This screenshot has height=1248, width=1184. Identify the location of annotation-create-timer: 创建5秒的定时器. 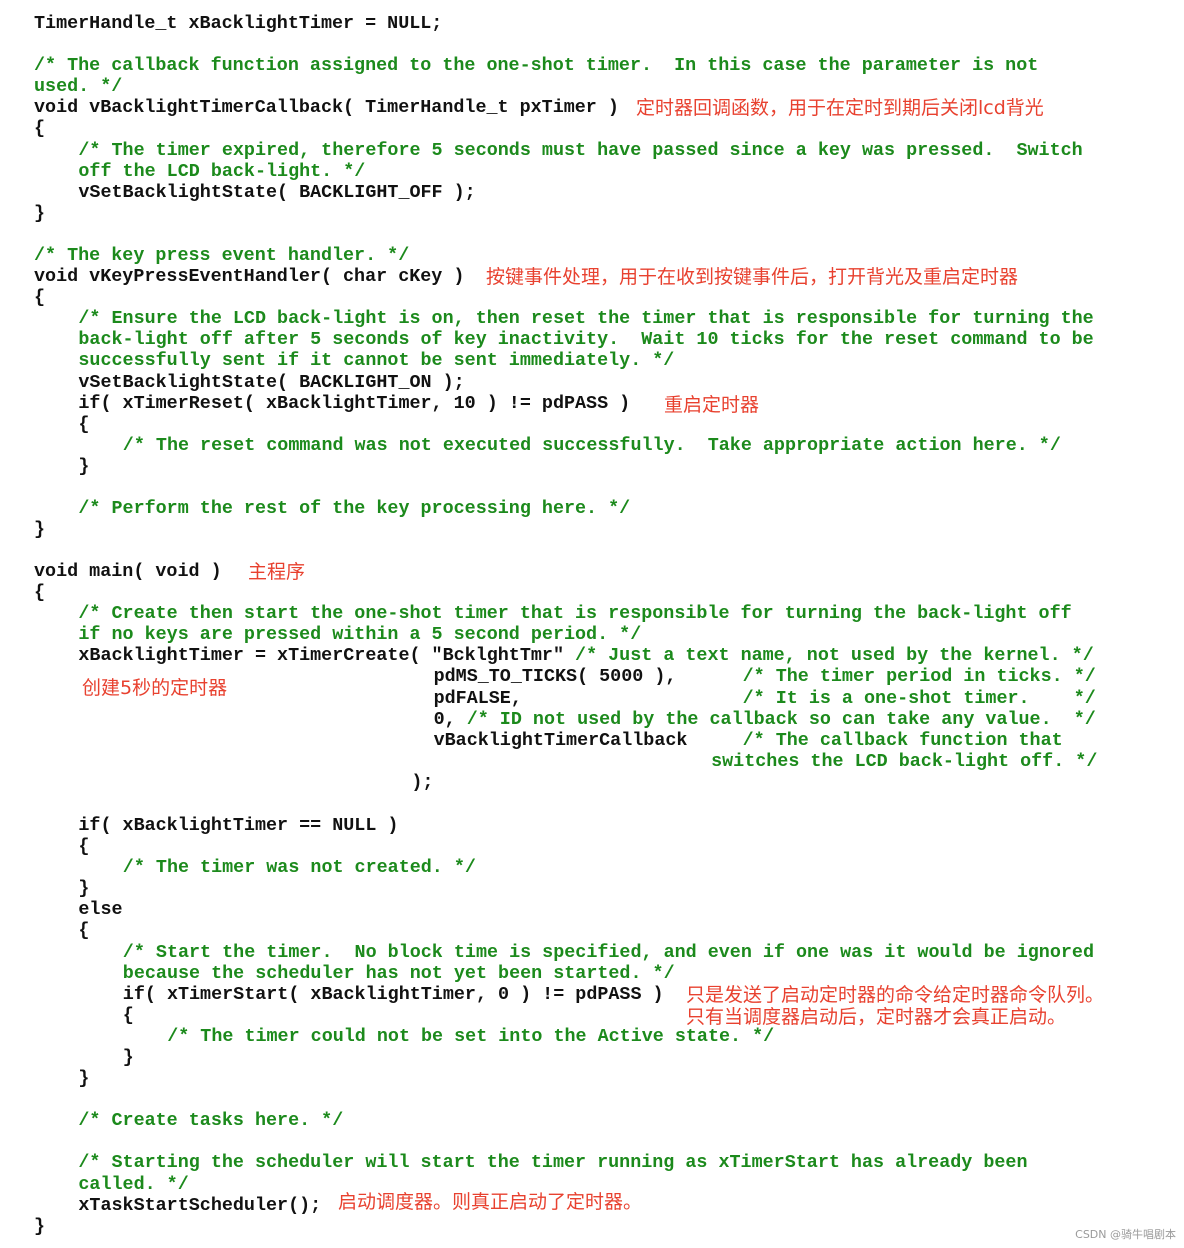
(155, 688).